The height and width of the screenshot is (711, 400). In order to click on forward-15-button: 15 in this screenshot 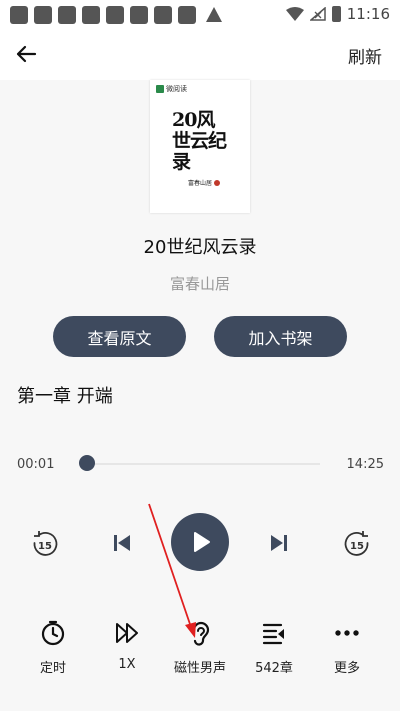, I will do `click(357, 544)`.